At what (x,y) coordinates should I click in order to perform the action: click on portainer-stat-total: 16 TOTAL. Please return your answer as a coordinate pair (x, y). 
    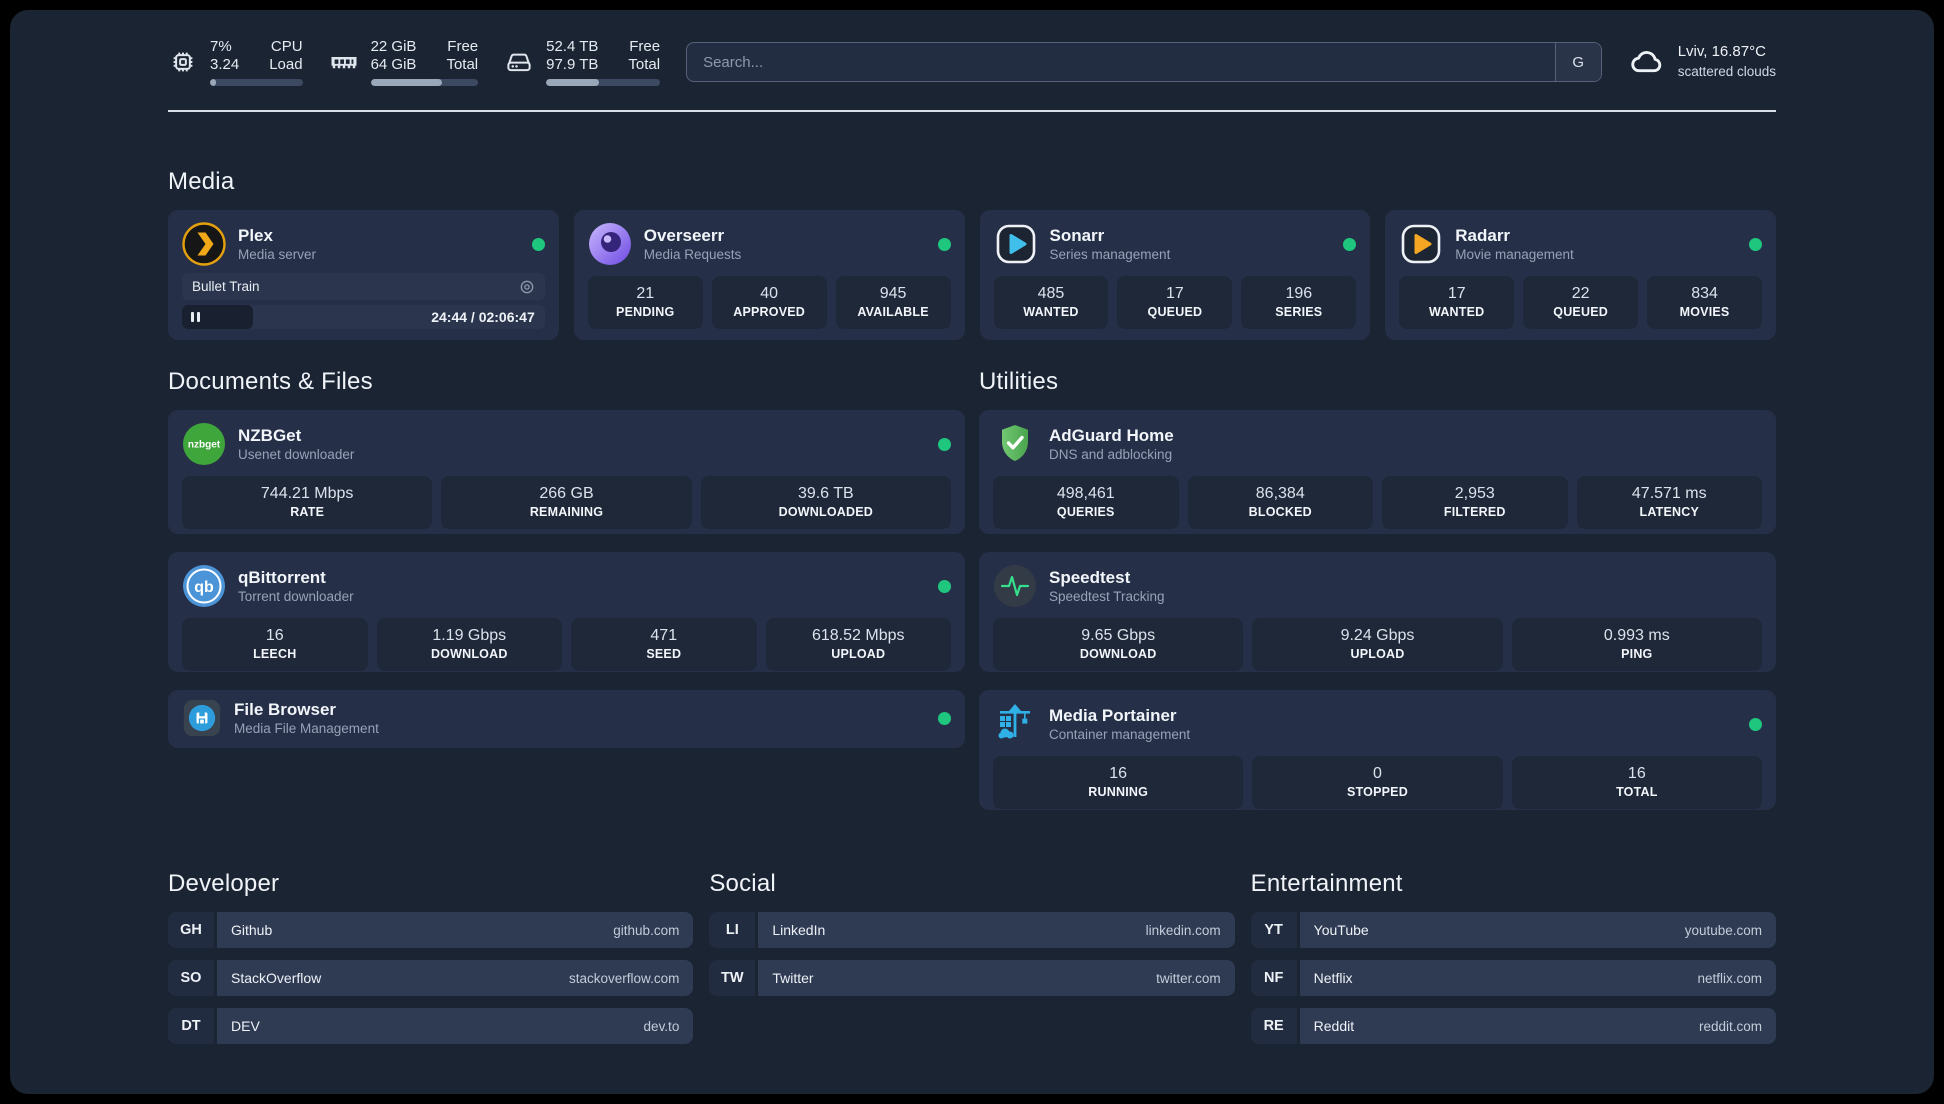
    Looking at the image, I should click on (1636, 782).